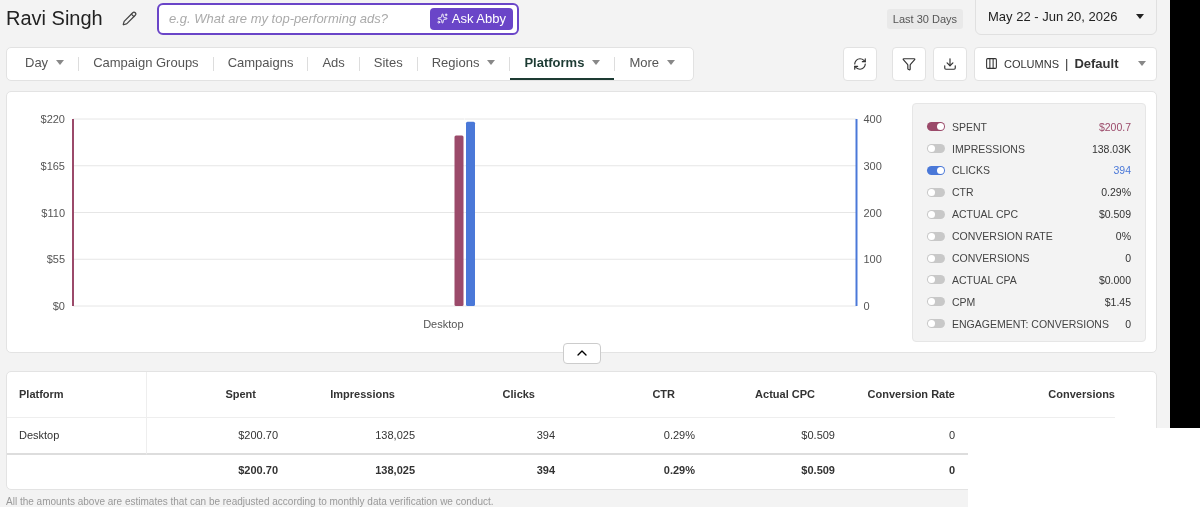 The width and height of the screenshot is (1200, 507). Describe the element at coordinates (45, 63) in the screenshot. I see `tab: Day` at that location.